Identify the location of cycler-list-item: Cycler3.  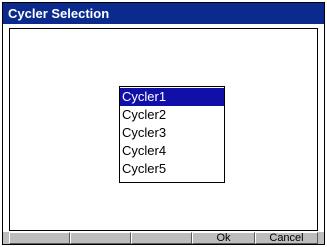
(172, 133).